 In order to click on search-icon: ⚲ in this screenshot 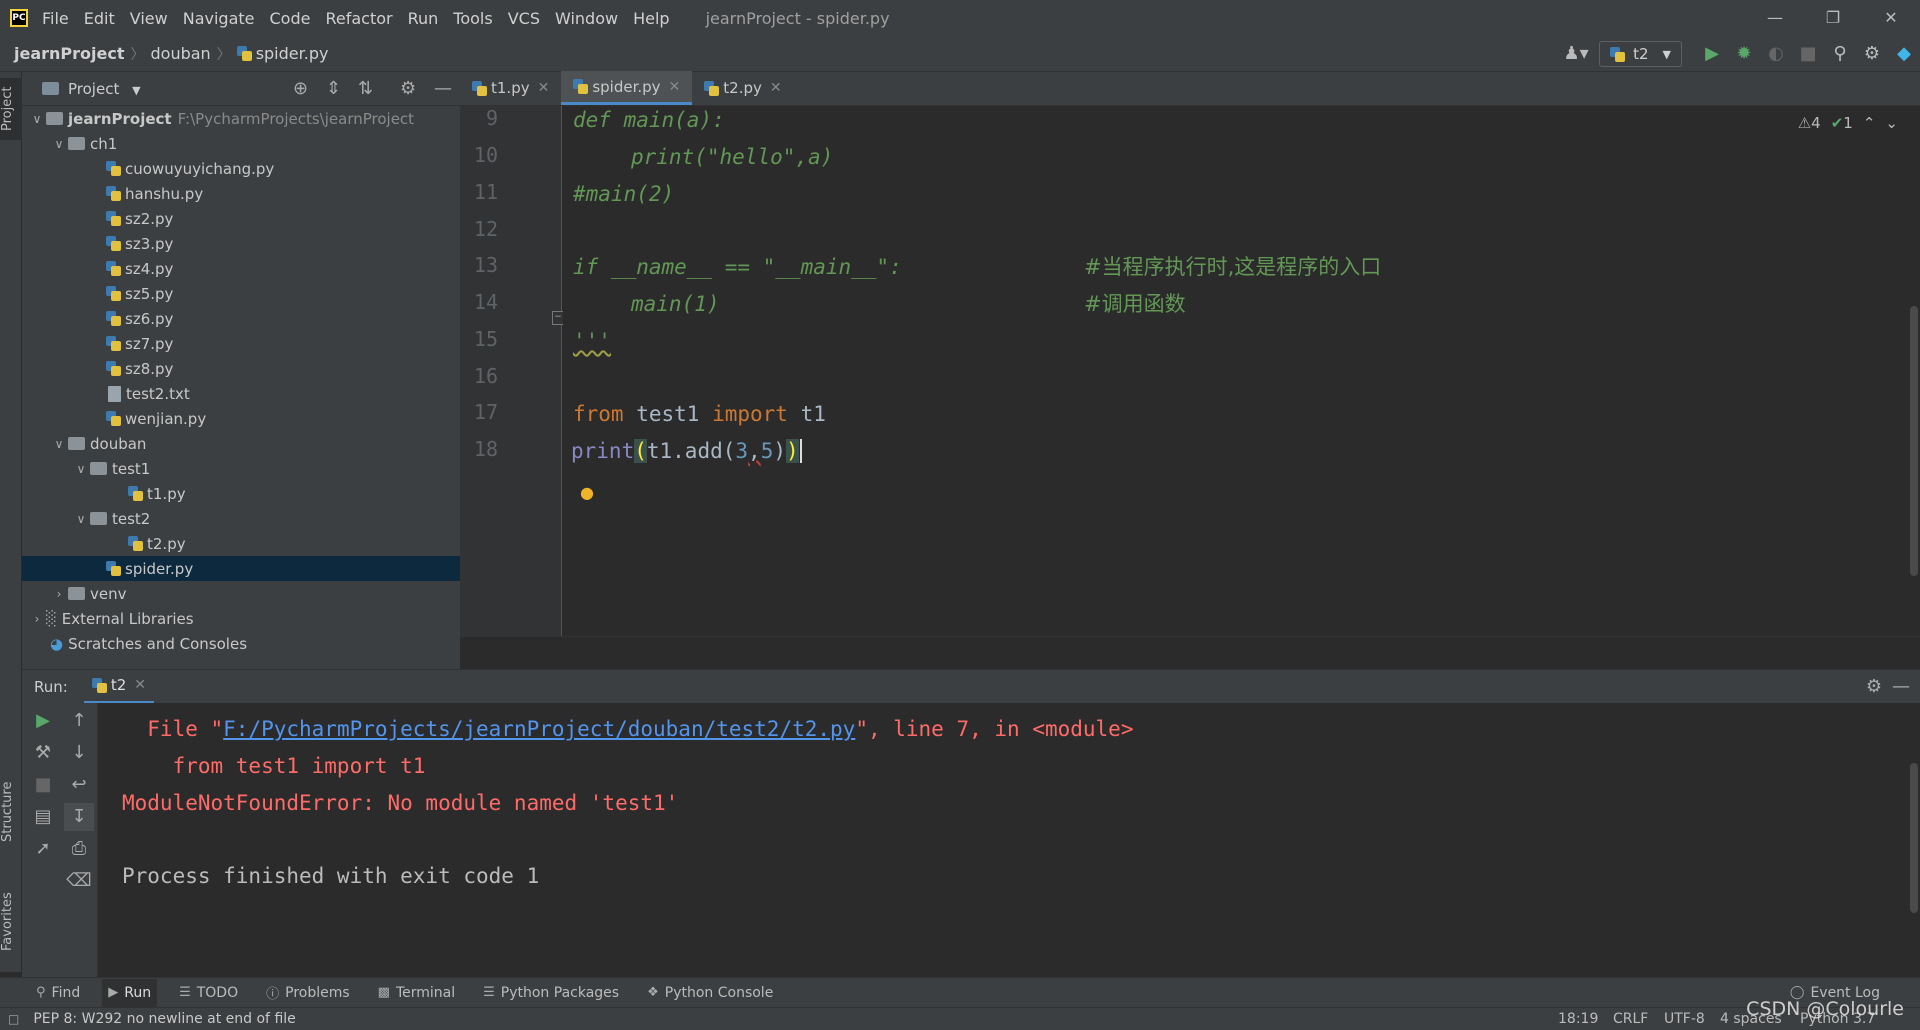, I will do `click(1840, 54)`.